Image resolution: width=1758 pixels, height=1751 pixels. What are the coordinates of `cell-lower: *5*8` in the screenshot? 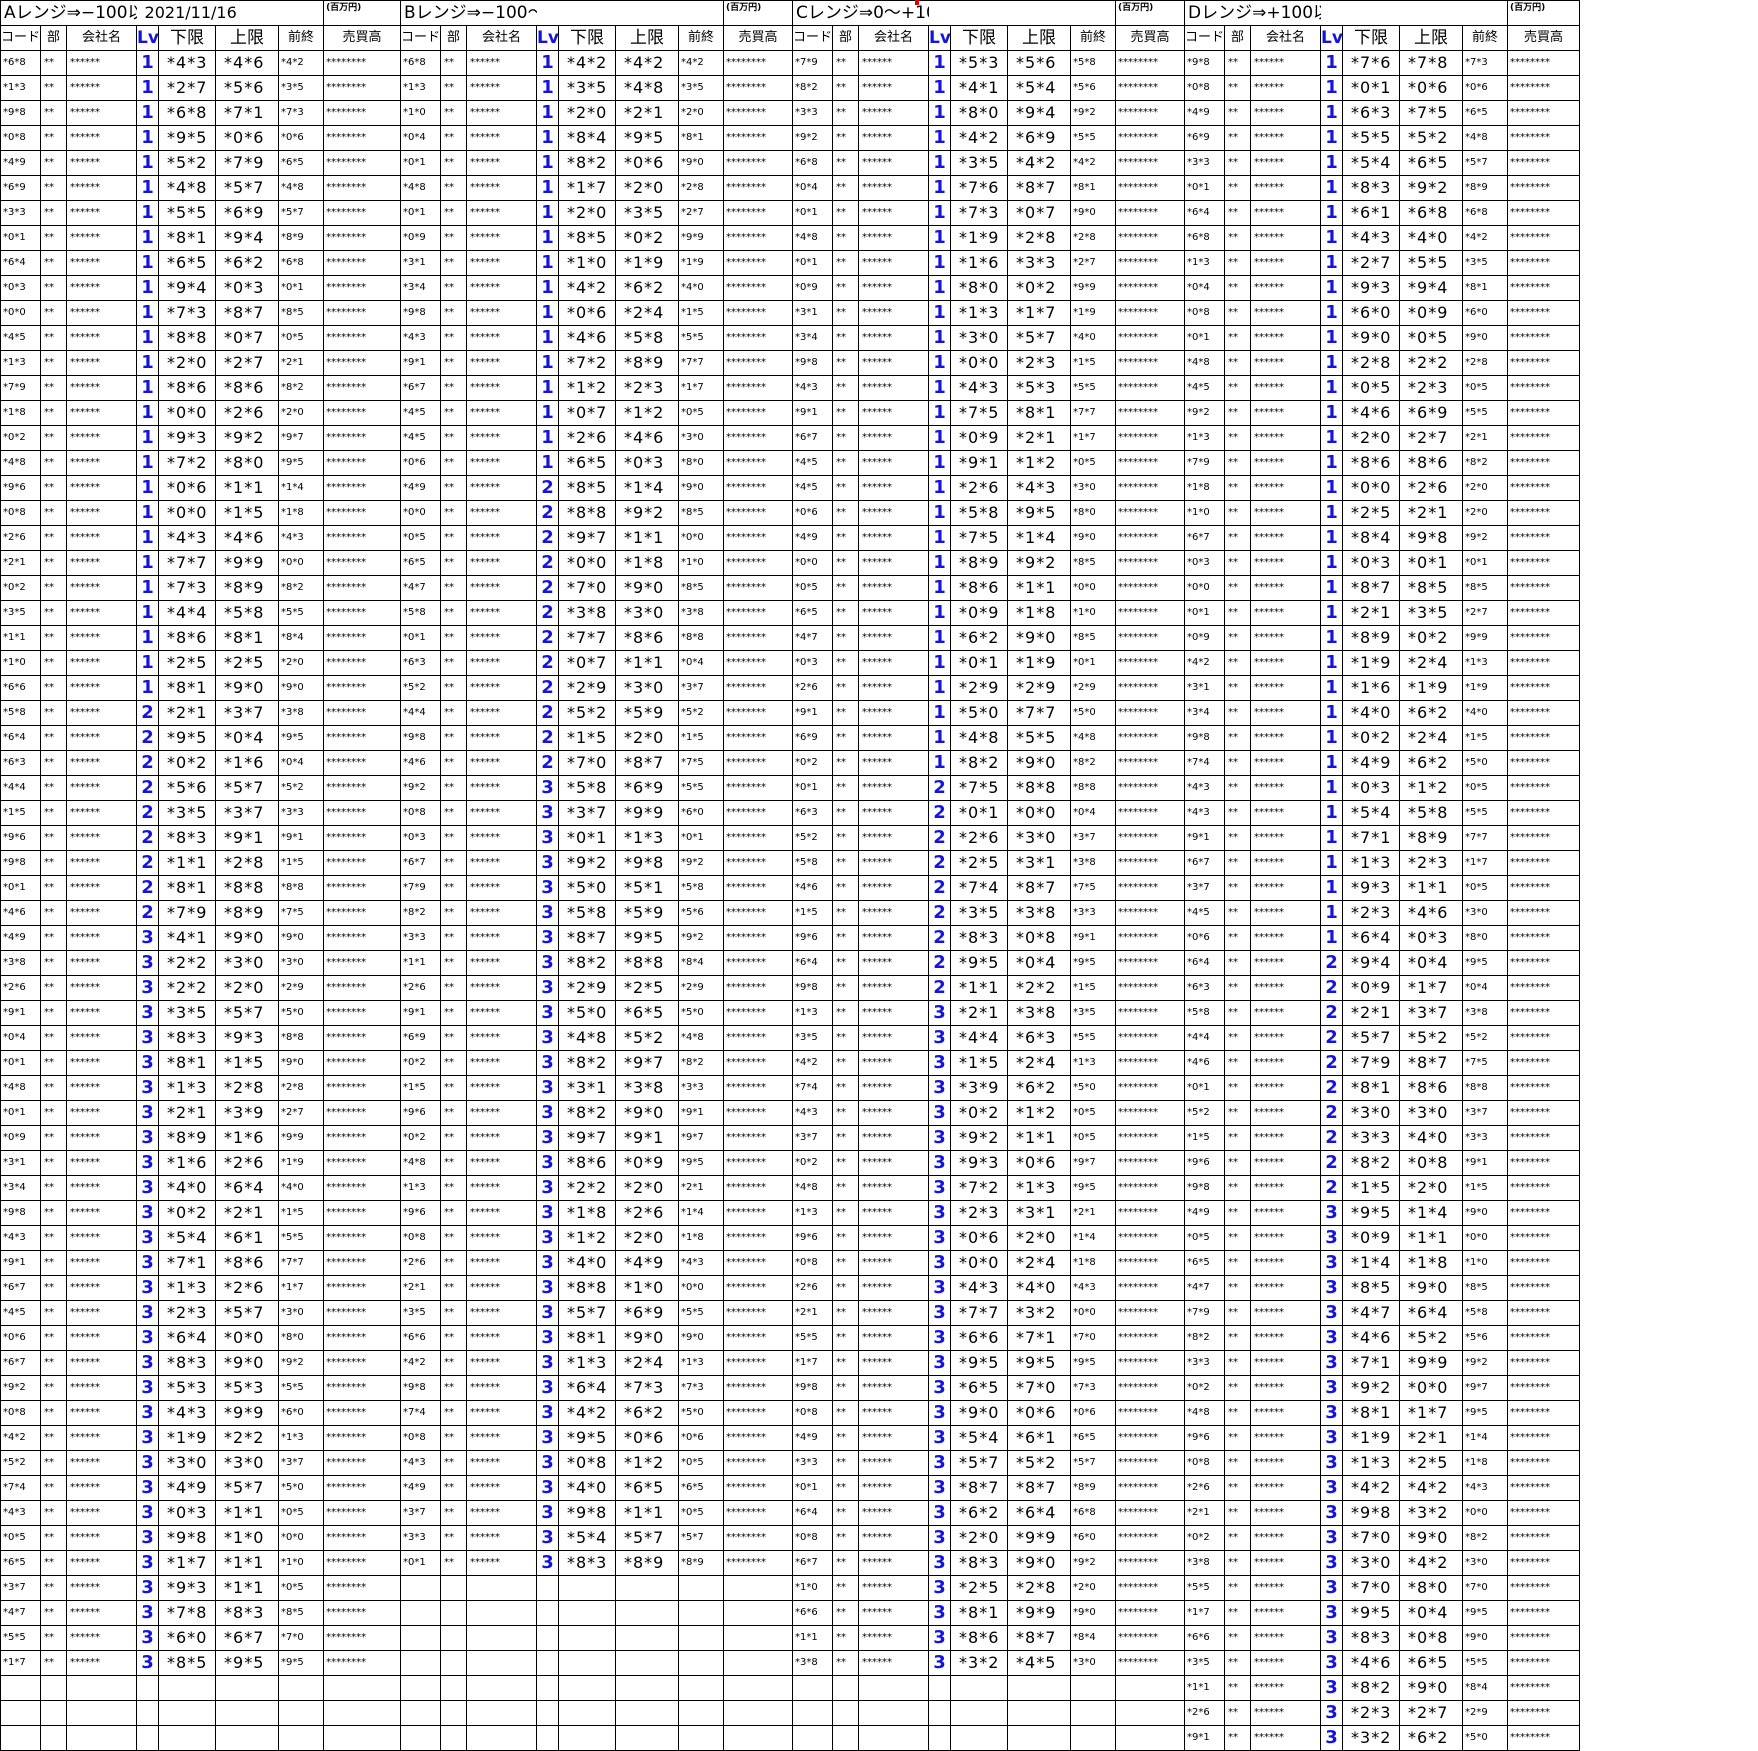 It's located at (587, 788).